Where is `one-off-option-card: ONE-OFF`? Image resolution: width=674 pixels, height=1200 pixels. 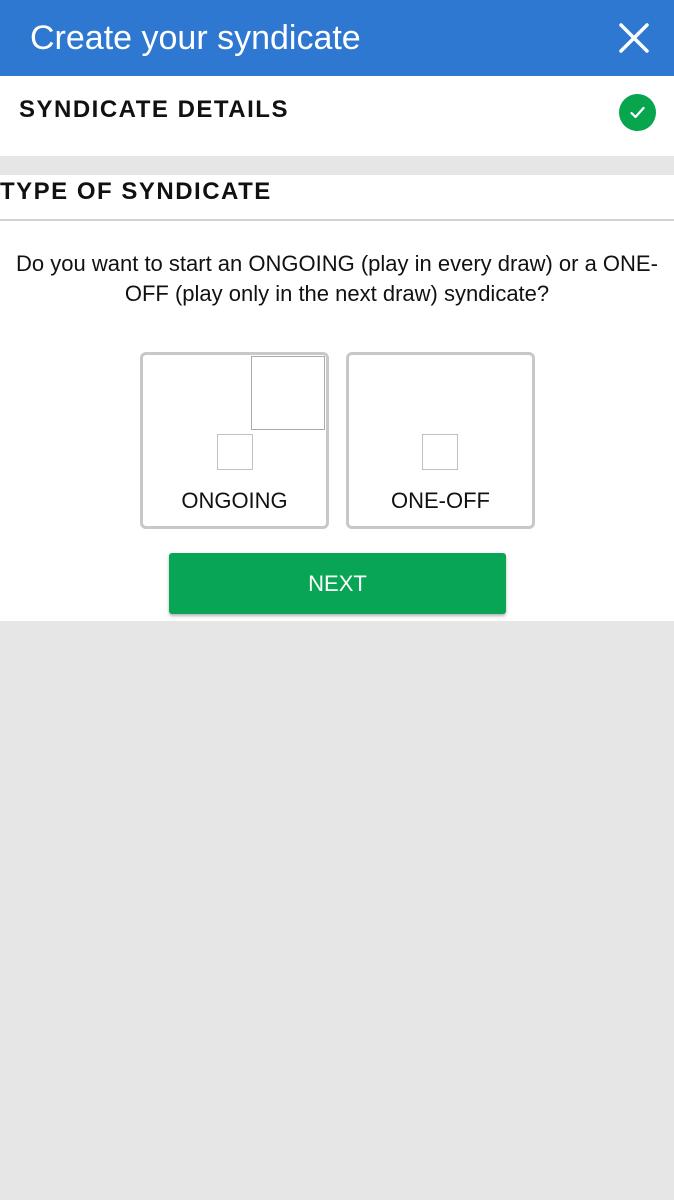
one-off-option-card: ONE-OFF is located at coordinates (440, 440).